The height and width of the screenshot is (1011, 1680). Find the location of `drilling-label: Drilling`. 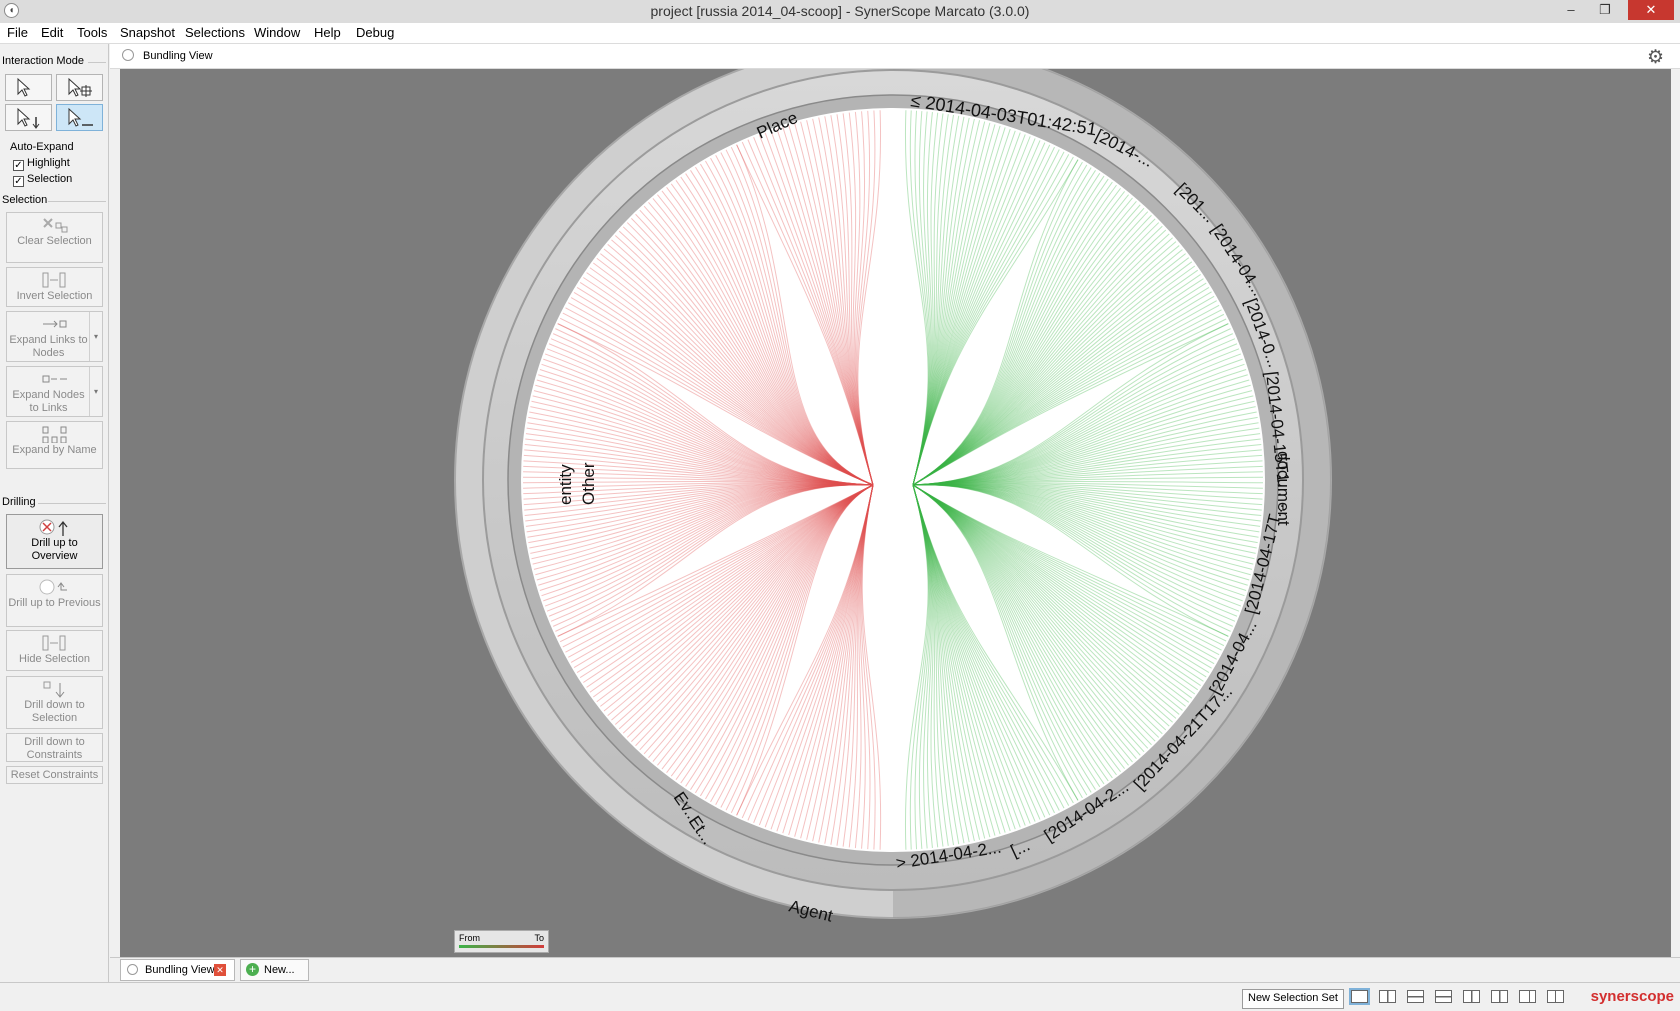

drilling-label: Drilling is located at coordinates (19, 502).